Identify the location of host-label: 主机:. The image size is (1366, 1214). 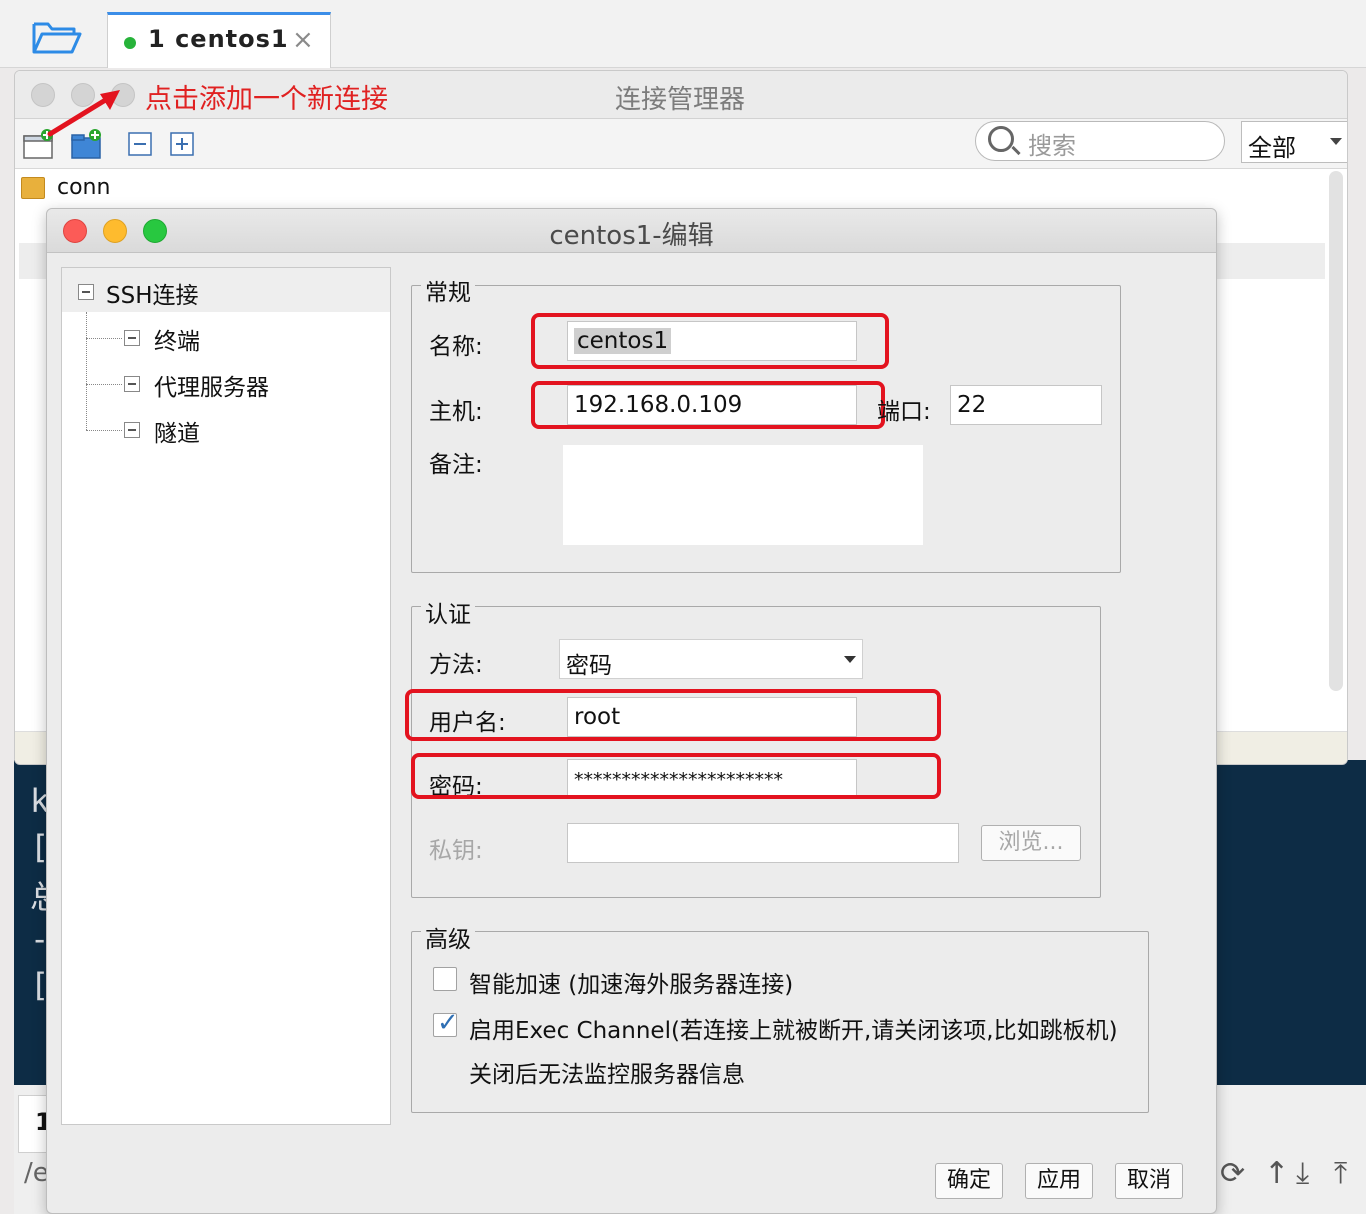
(456, 412).